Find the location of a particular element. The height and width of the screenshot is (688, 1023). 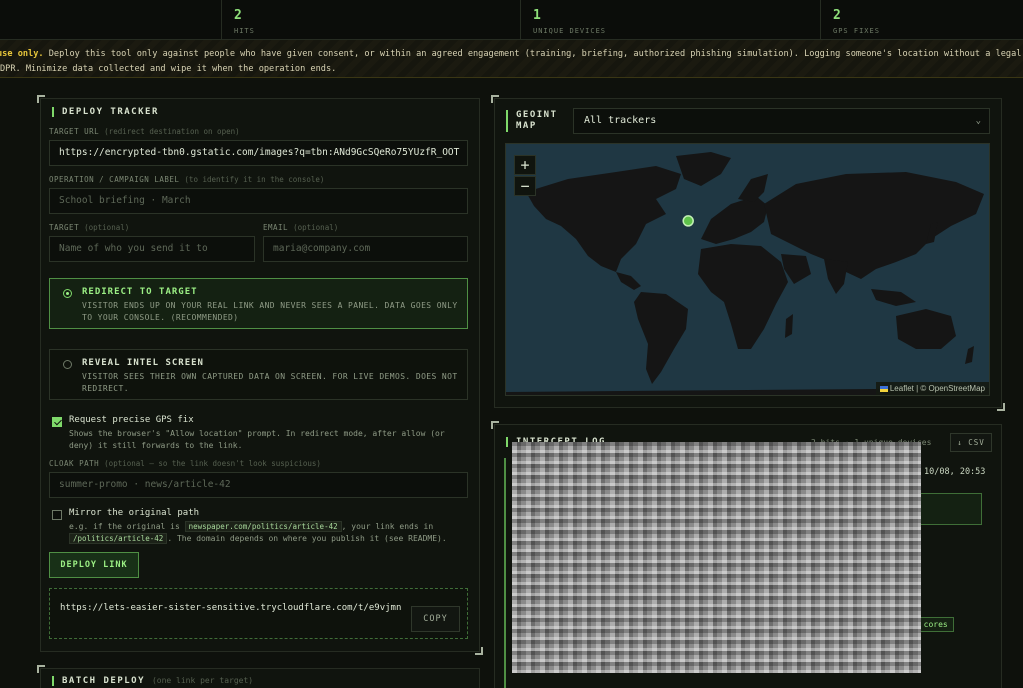

gps-checkbox is located at coordinates (57, 422).